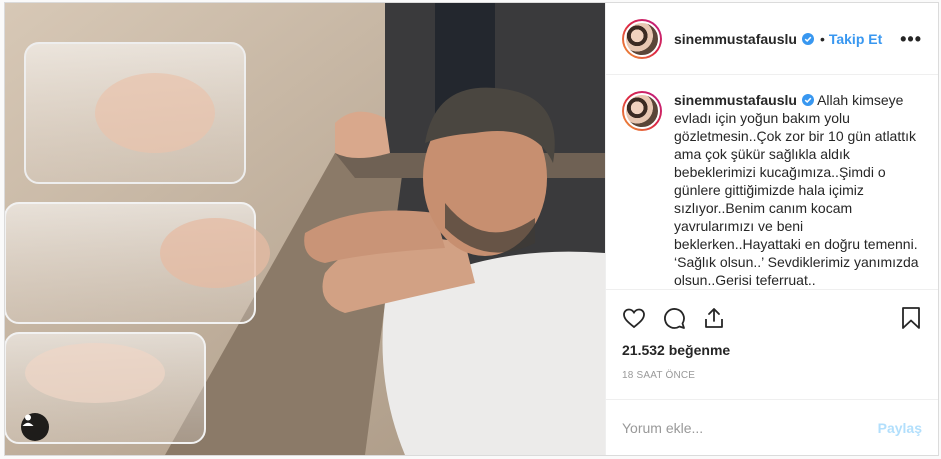 This screenshot has width=941, height=459. Describe the element at coordinates (674, 318) in the screenshot. I see `comment-bubble-icon` at that location.